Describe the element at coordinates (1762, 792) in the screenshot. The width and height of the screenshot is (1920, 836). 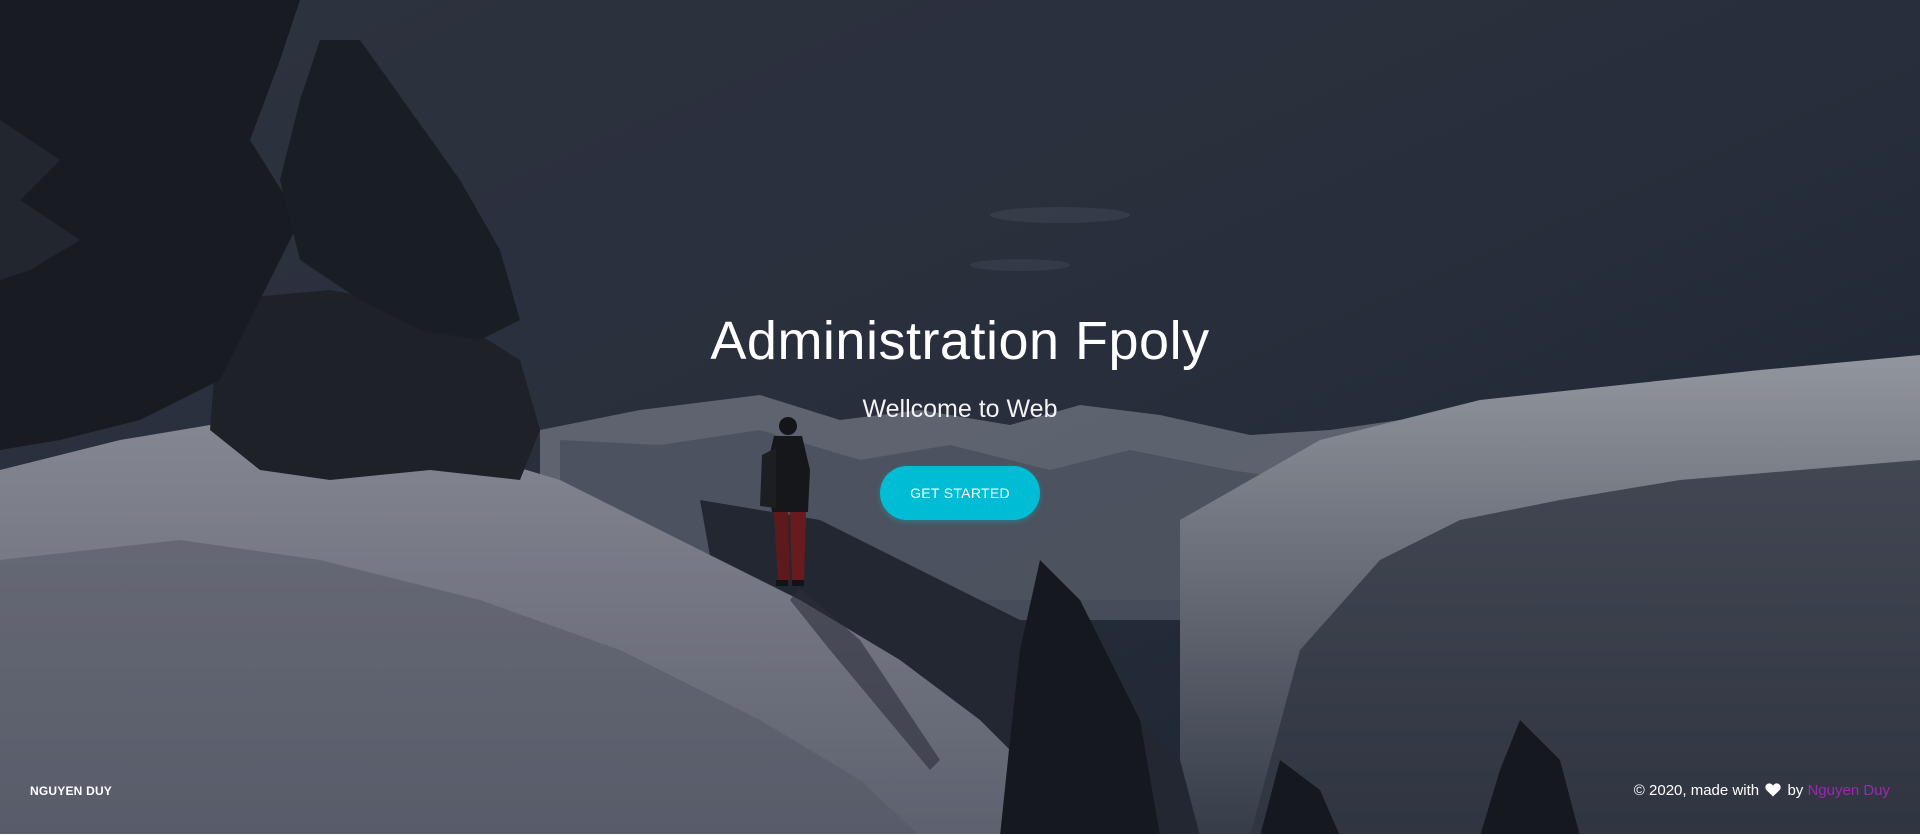
I see `footer-copyright: © 2020, made with by Nguyen Duy` at that location.